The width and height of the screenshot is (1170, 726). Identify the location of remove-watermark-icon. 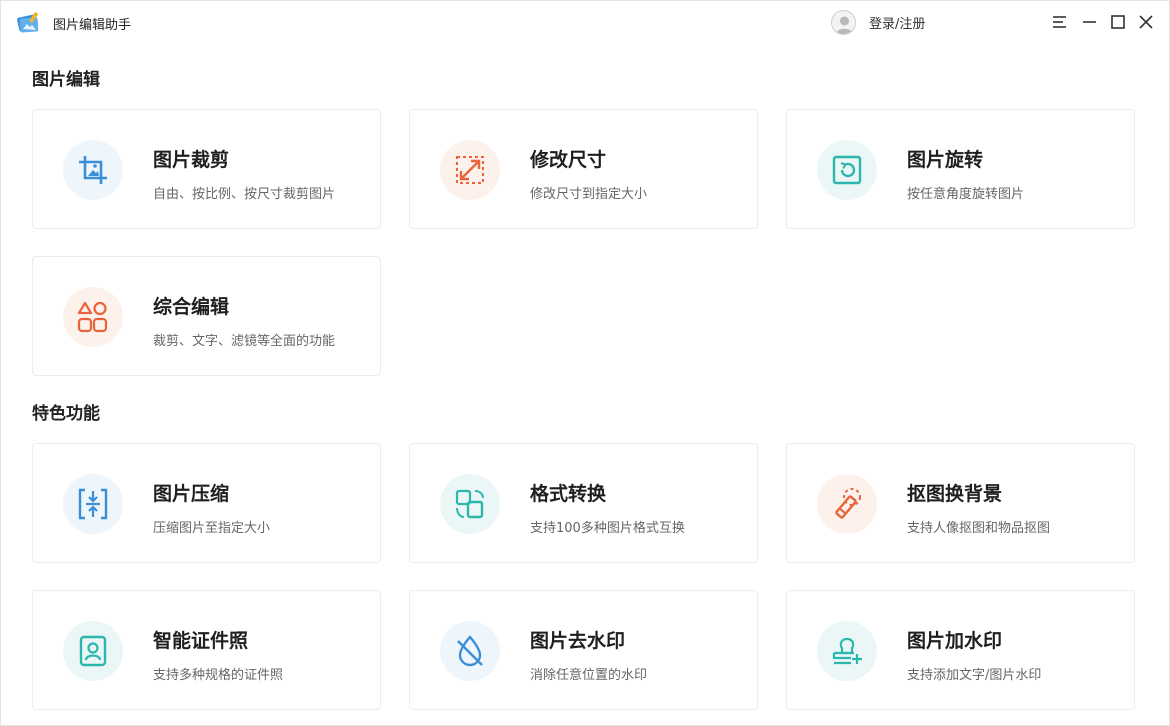
(470, 651).